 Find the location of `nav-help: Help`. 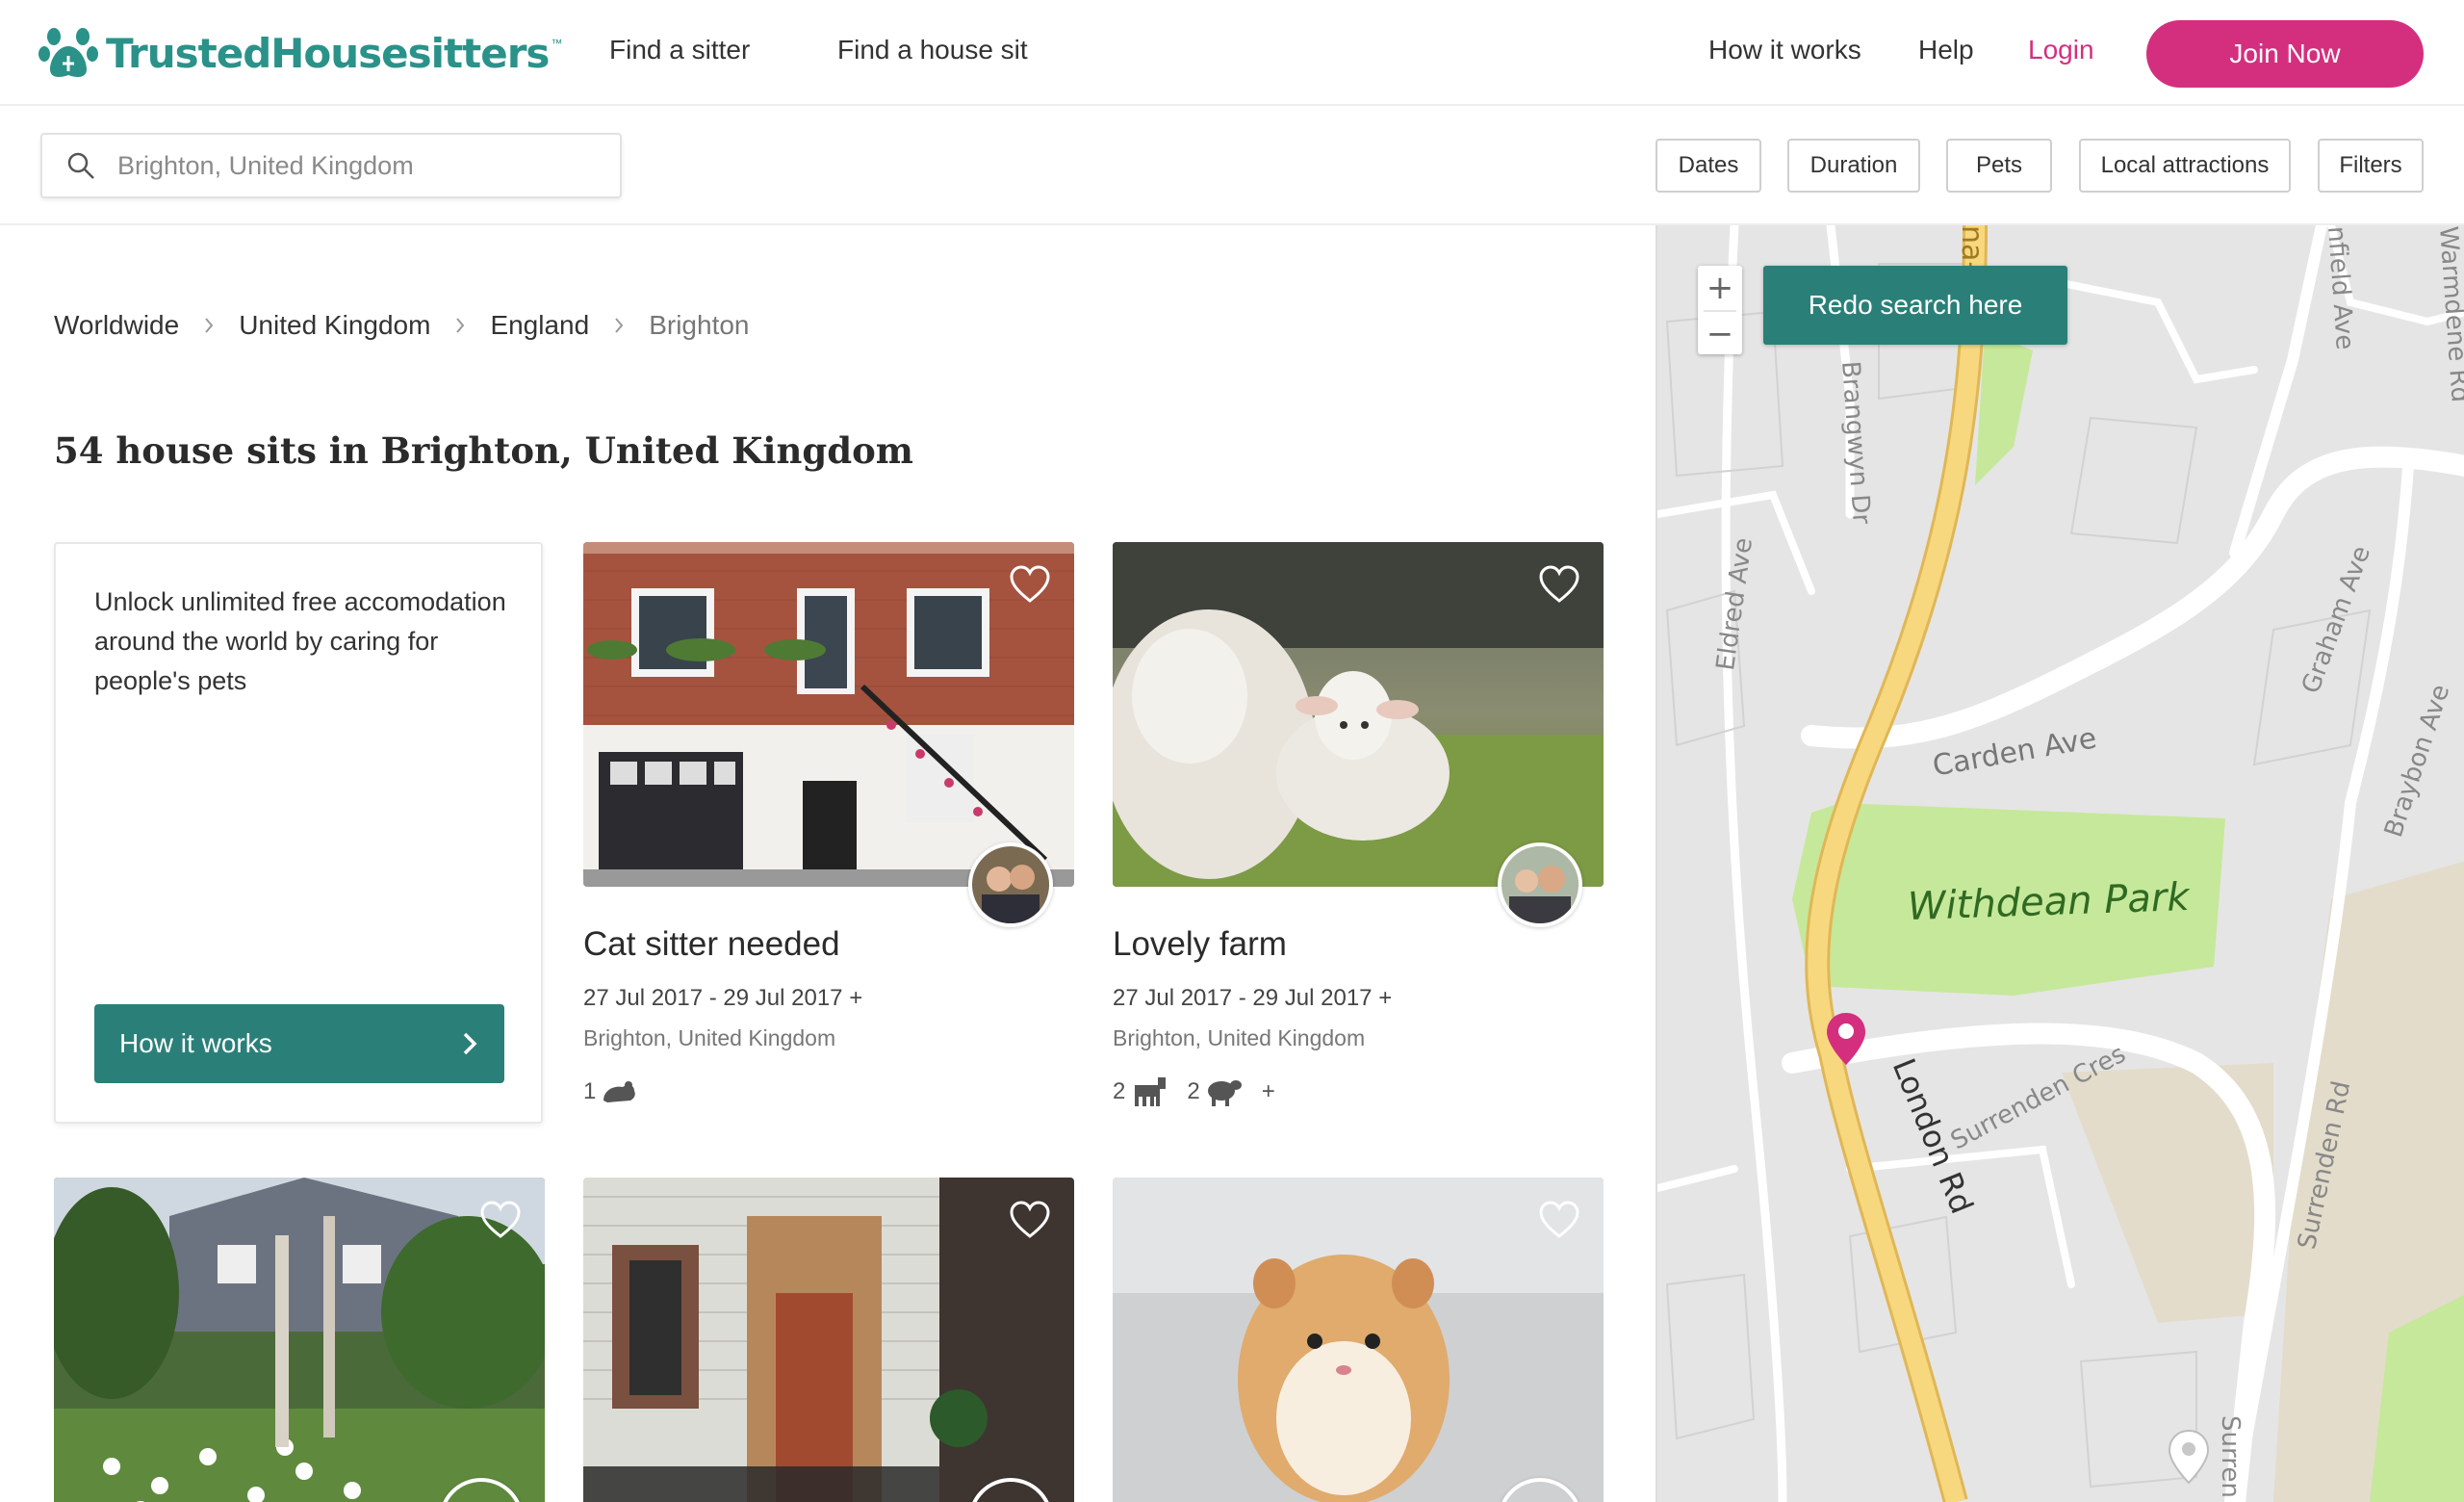

nav-help: Help is located at coordinates (1946, 50).